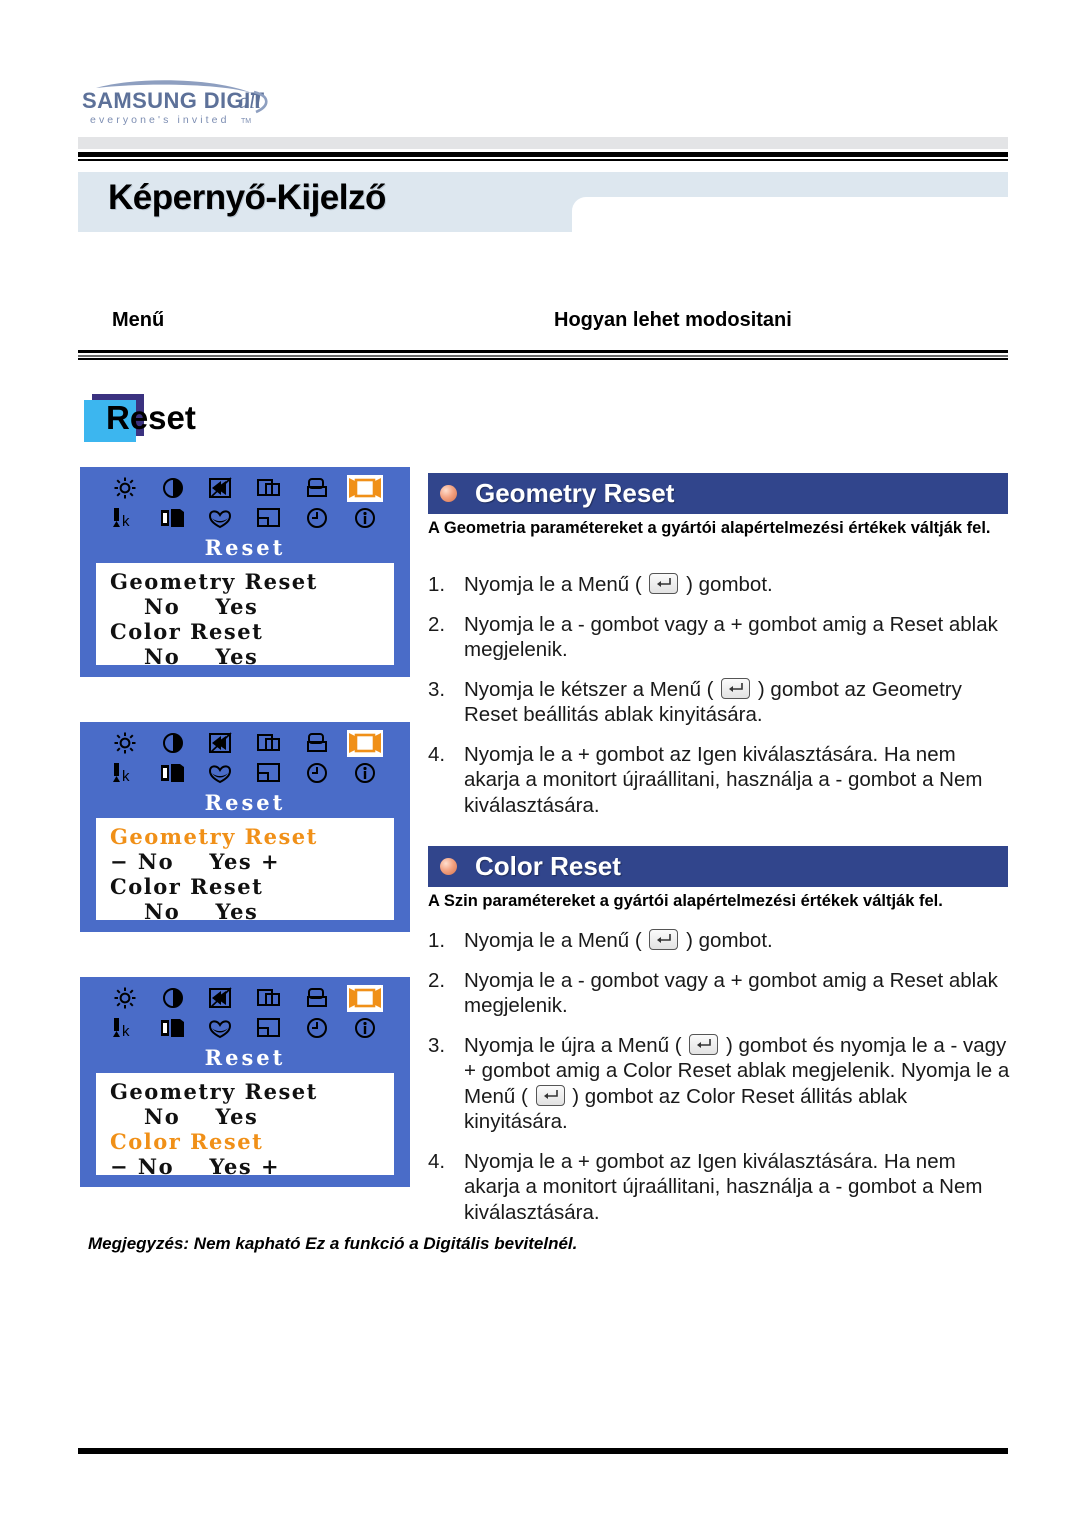 The image size is (1080, 1528). What do you see at coordinates (437, 1045) in the screenshot?
I see `step-number: 3.` at bounding box center [437, 1045].